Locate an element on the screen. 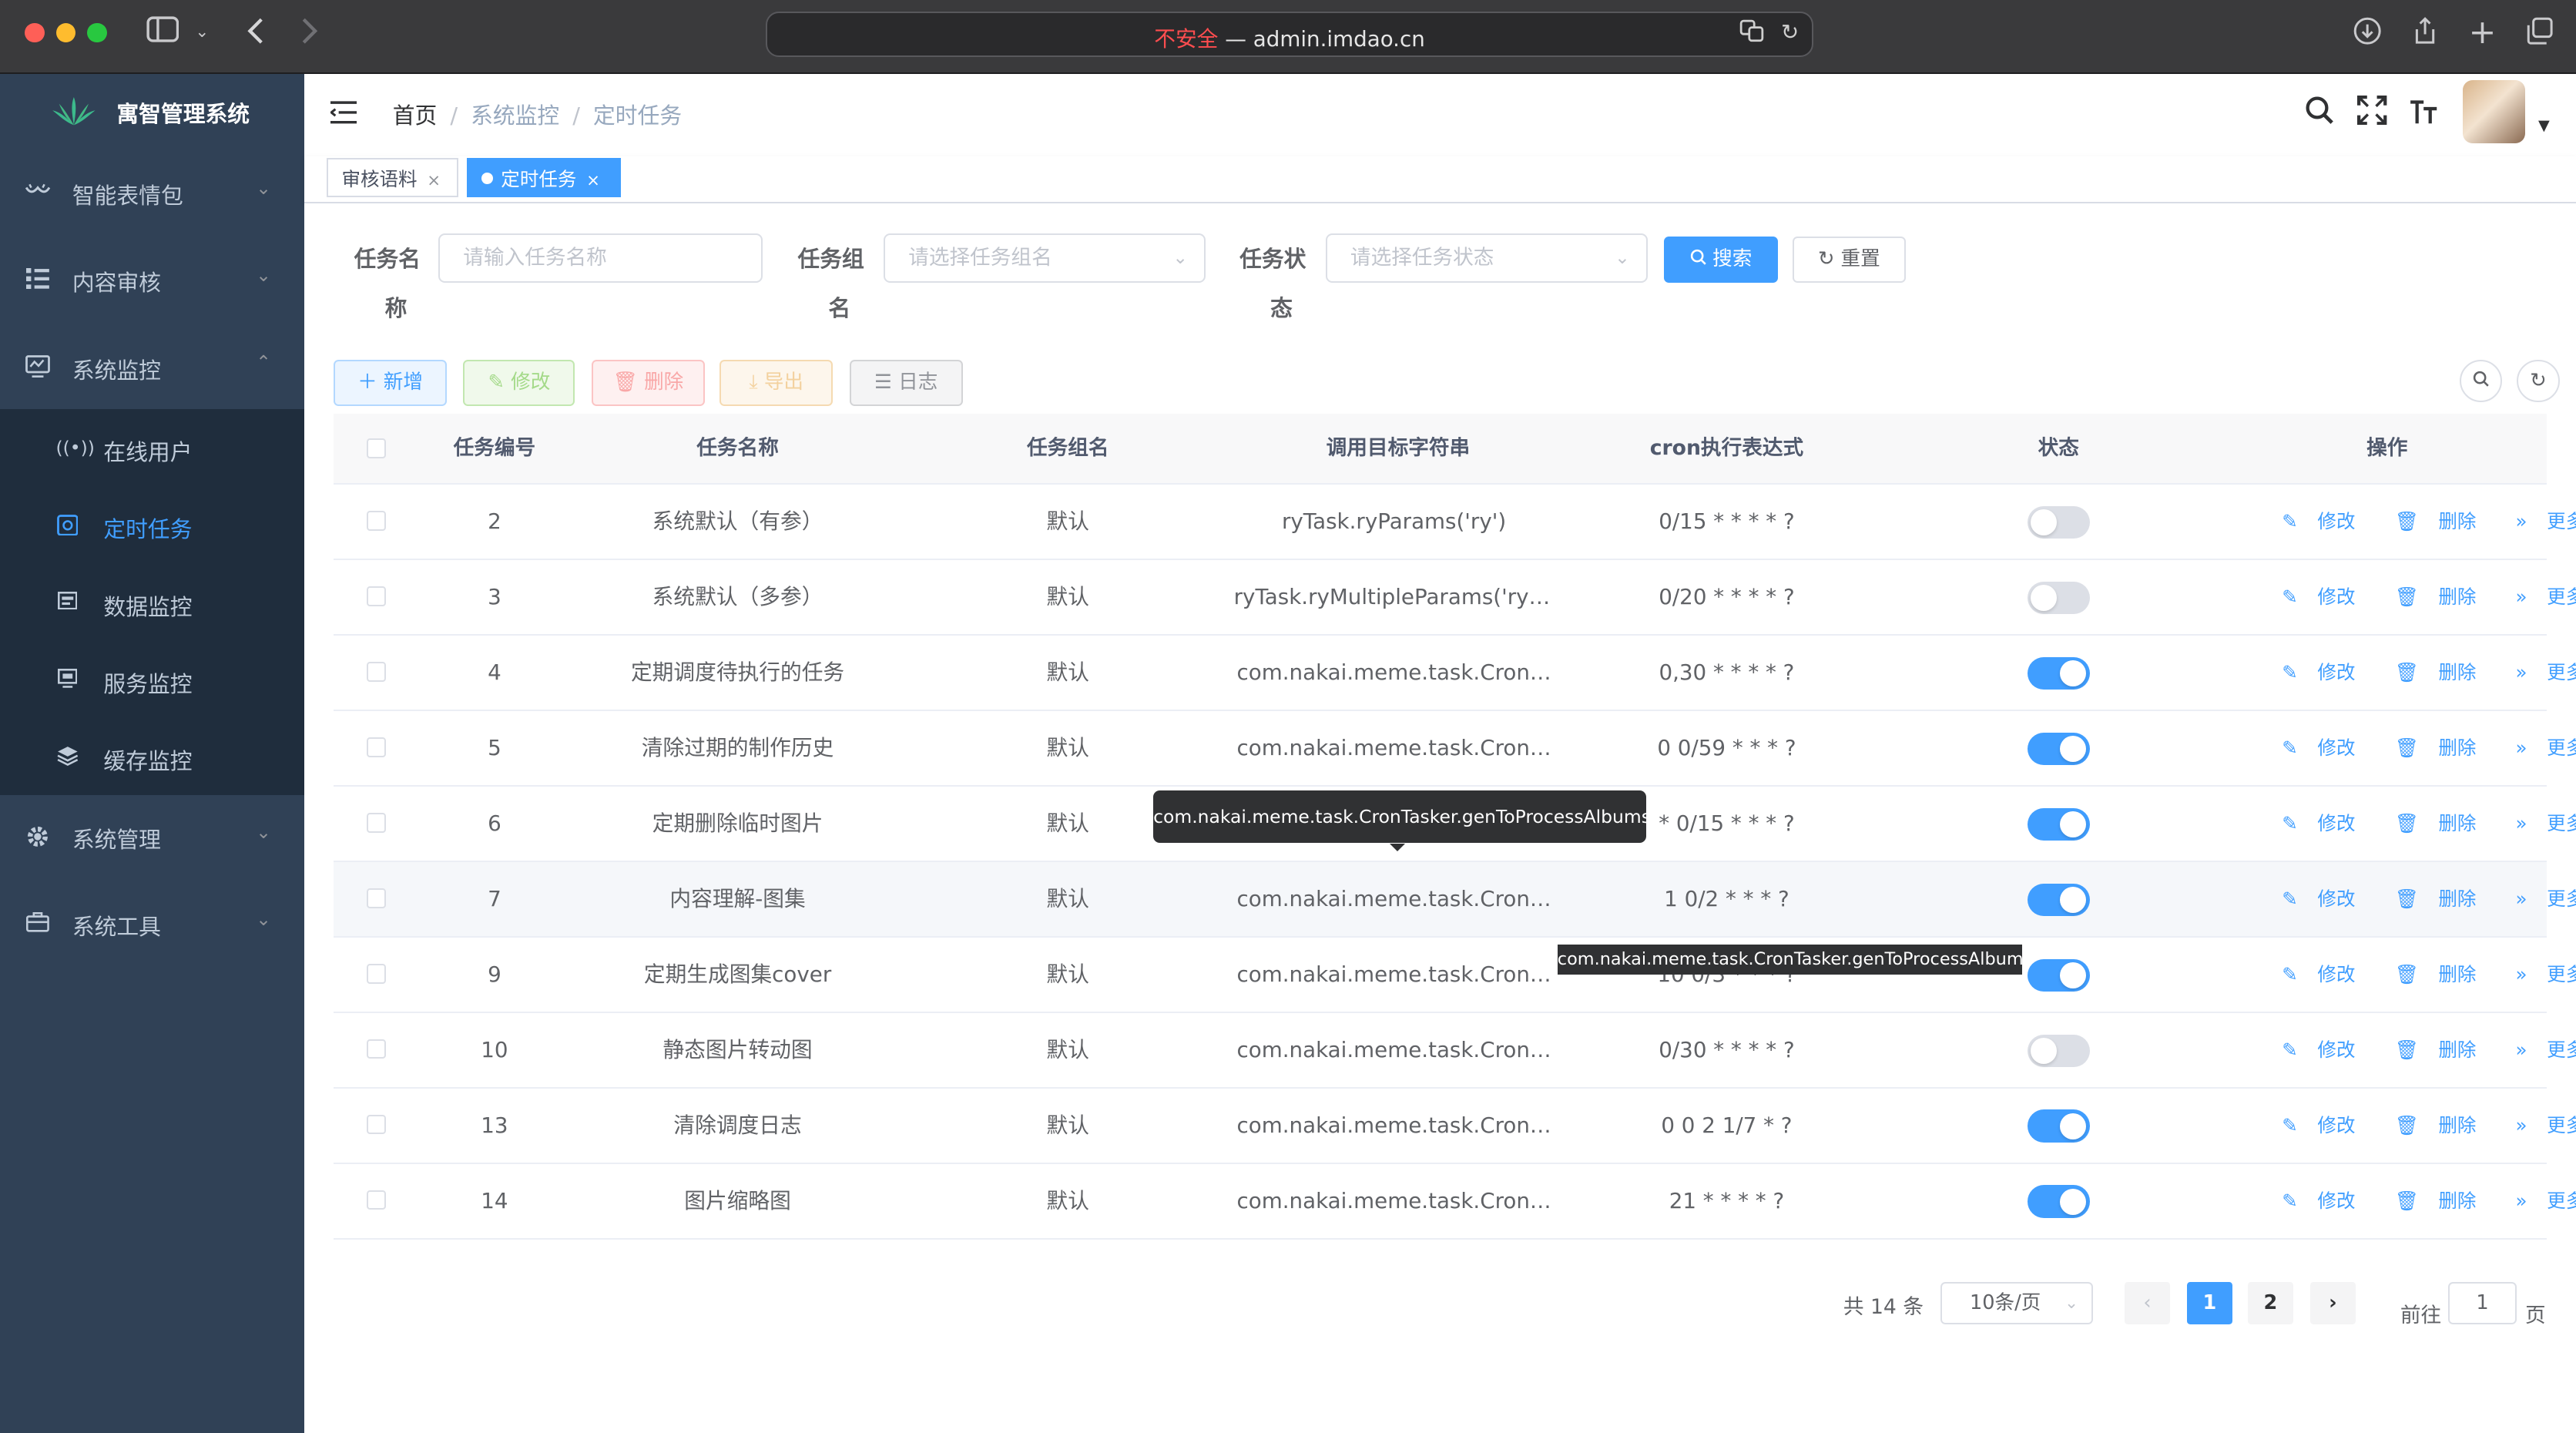 The image size is (2576, 1433). column-header: 任务编号 is located at coordinates (494, 448).